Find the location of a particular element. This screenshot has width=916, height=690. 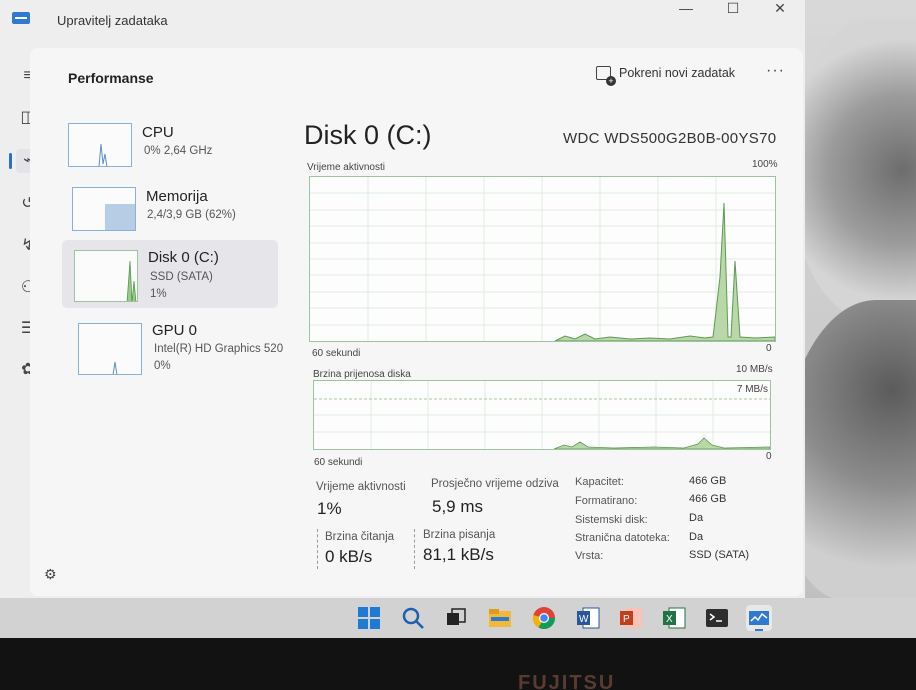

resource-usage: 1% is located at coordinates (158, 294).